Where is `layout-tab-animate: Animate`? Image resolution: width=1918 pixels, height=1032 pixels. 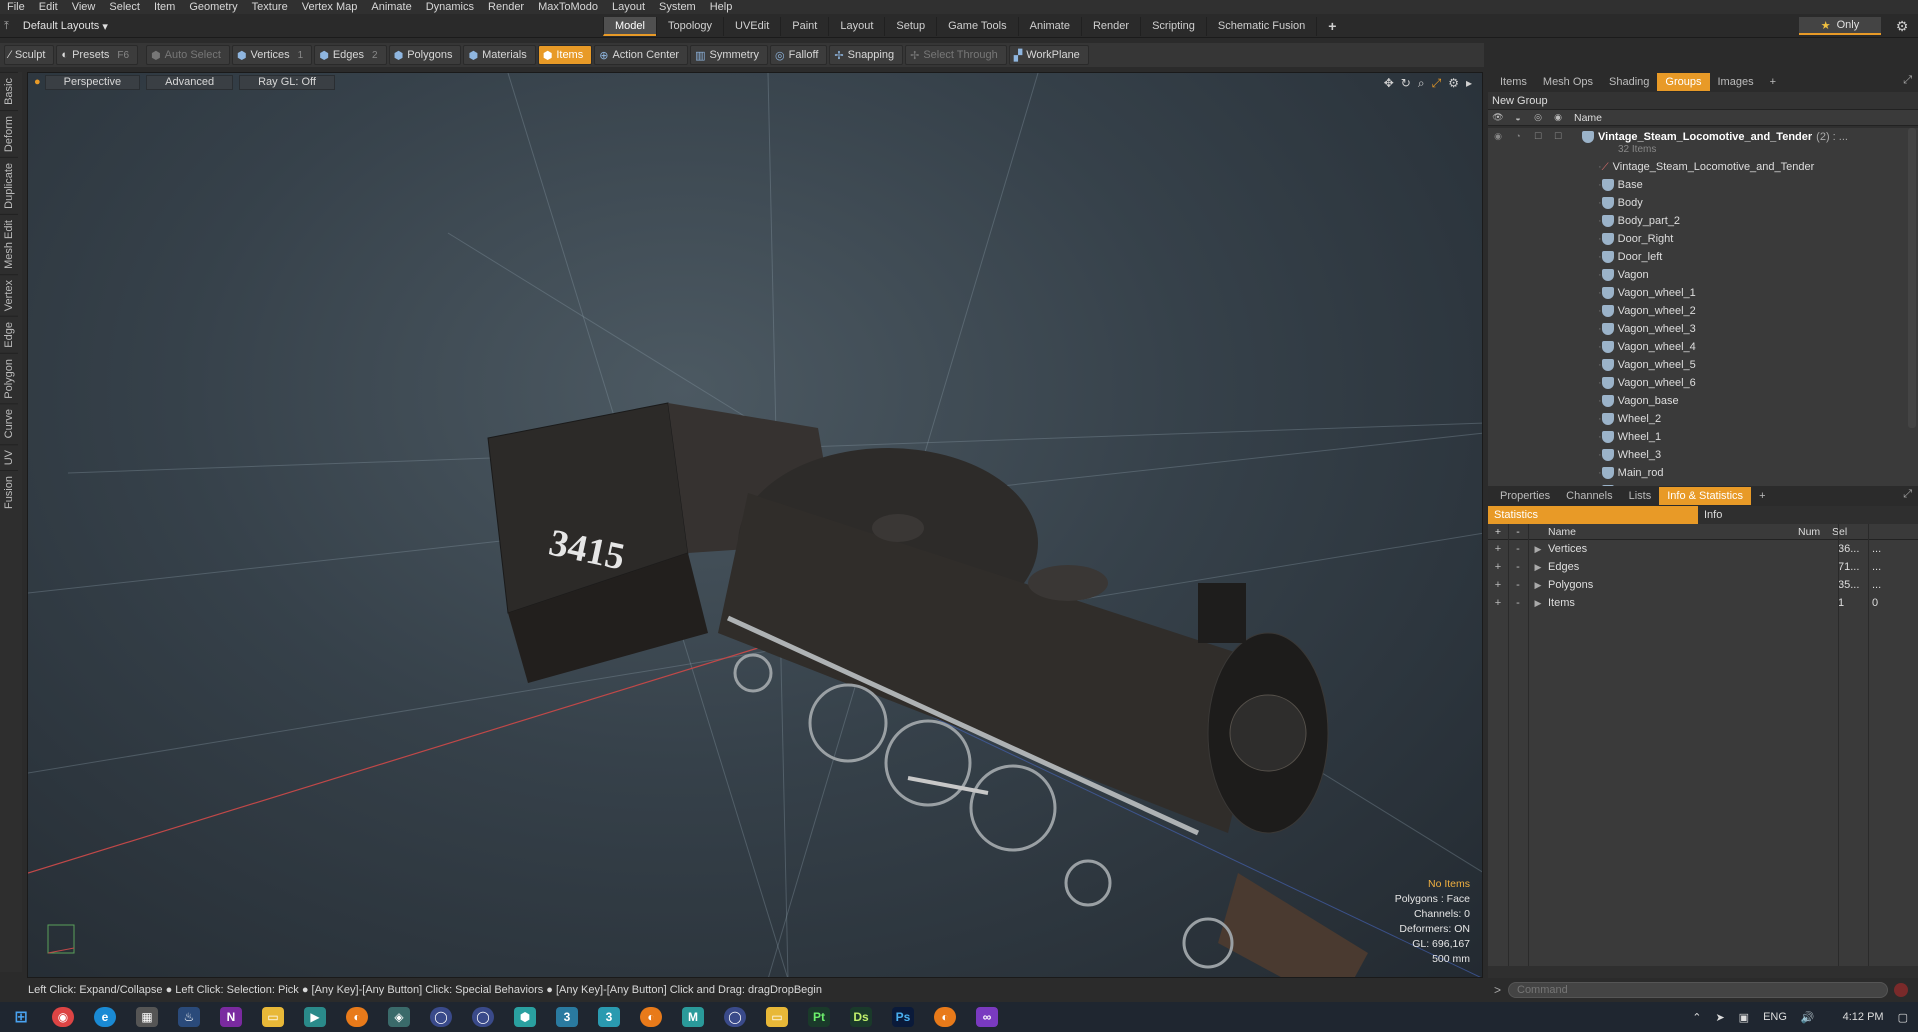
layout-tab-animate: Animate is located at coordinates (1049, 26).